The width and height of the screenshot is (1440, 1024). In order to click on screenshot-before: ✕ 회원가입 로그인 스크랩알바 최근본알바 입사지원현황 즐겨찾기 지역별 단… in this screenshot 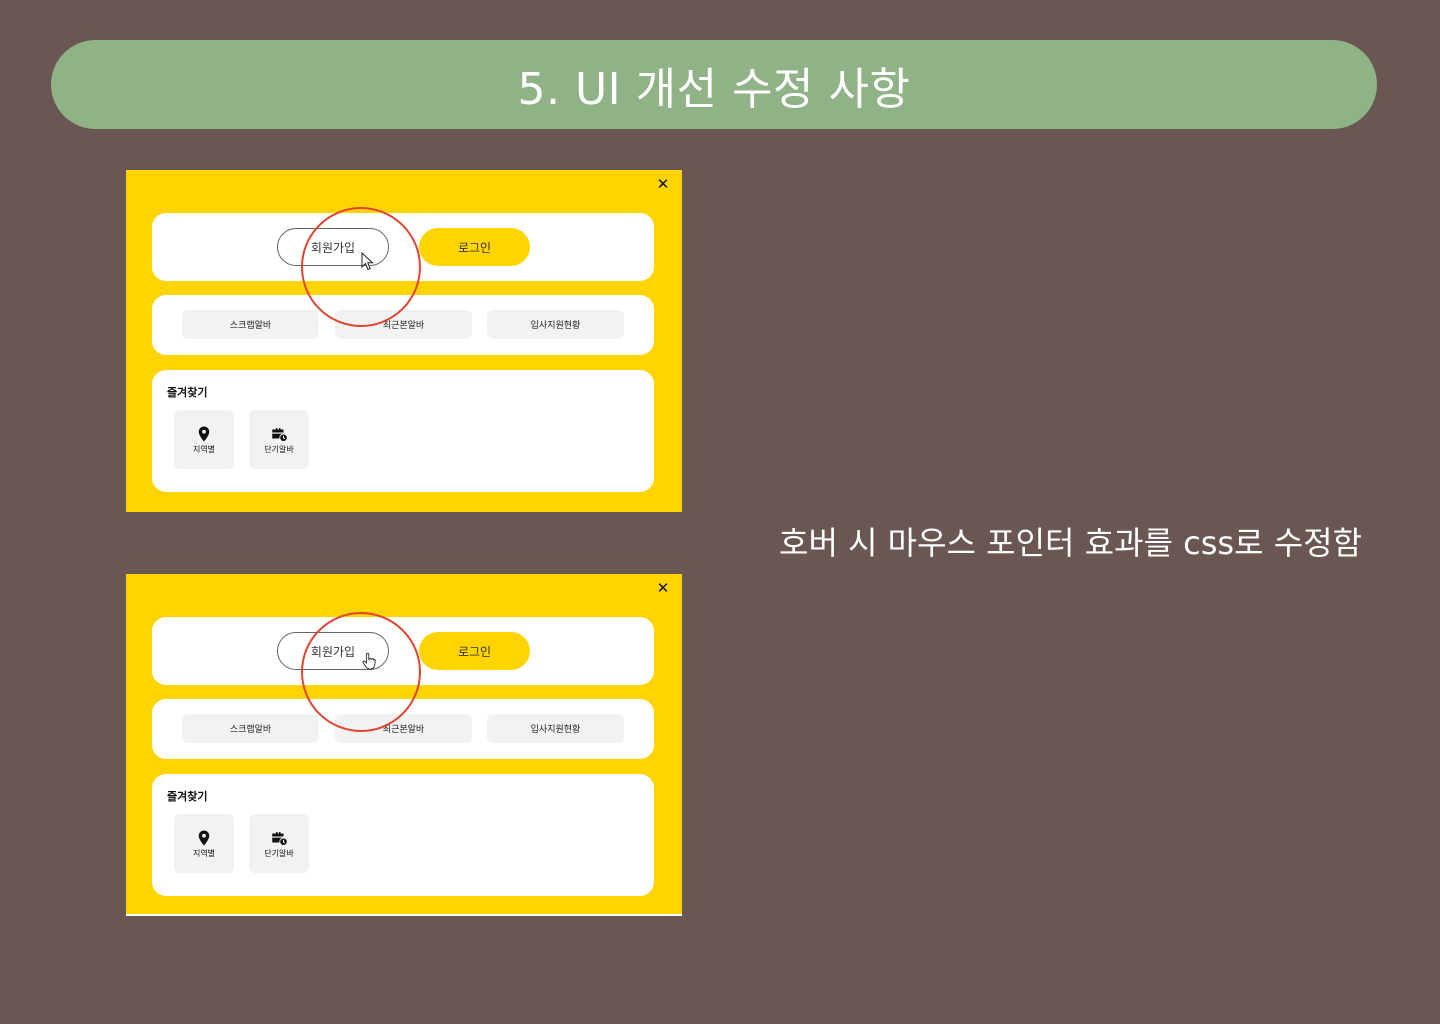, I will do `click(404, 341)`.